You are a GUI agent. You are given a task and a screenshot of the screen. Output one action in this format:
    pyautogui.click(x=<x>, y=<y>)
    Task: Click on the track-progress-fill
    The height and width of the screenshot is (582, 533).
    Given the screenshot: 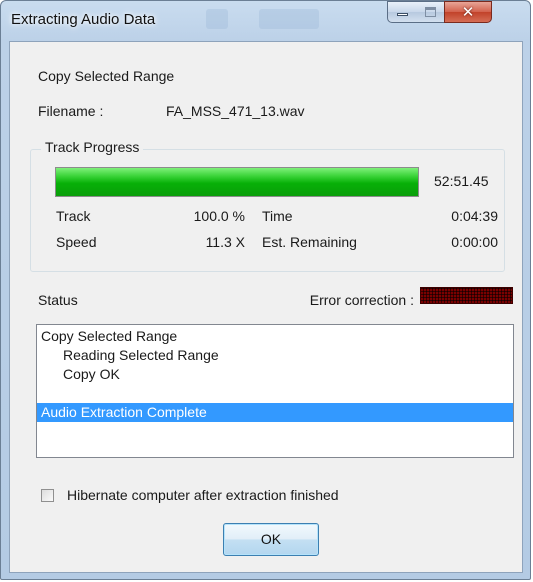 What is the action you would take?
    pyautogui.click(x=237, y=182)
    